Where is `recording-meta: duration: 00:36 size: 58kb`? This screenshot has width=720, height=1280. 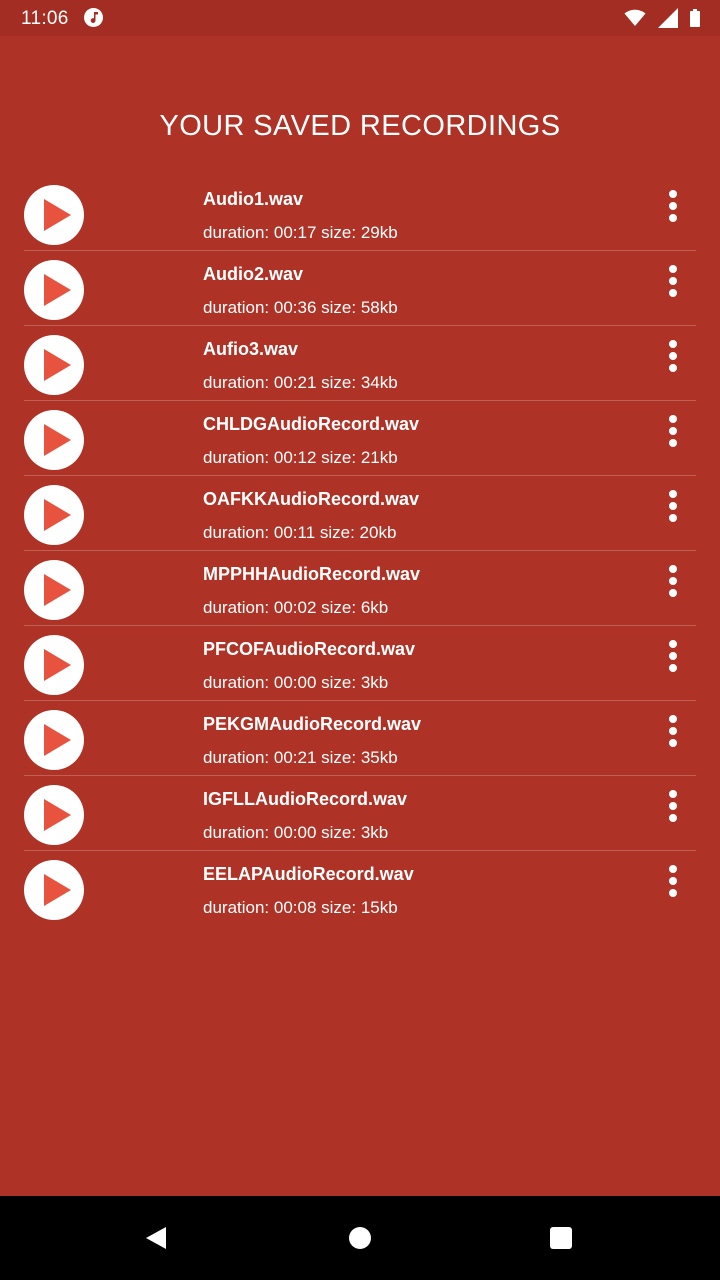
recording-meta: duration: 00:36 size: 58kb is located at coordinates (300, 307).